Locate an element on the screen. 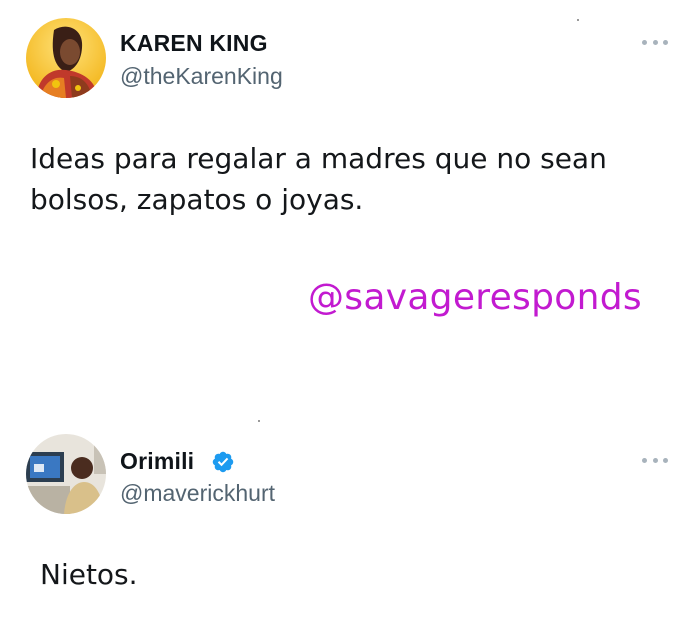 The width and height of the screenshot is (700, 622). user-handle: @maverickhurt is located at coordinates (197, 493).